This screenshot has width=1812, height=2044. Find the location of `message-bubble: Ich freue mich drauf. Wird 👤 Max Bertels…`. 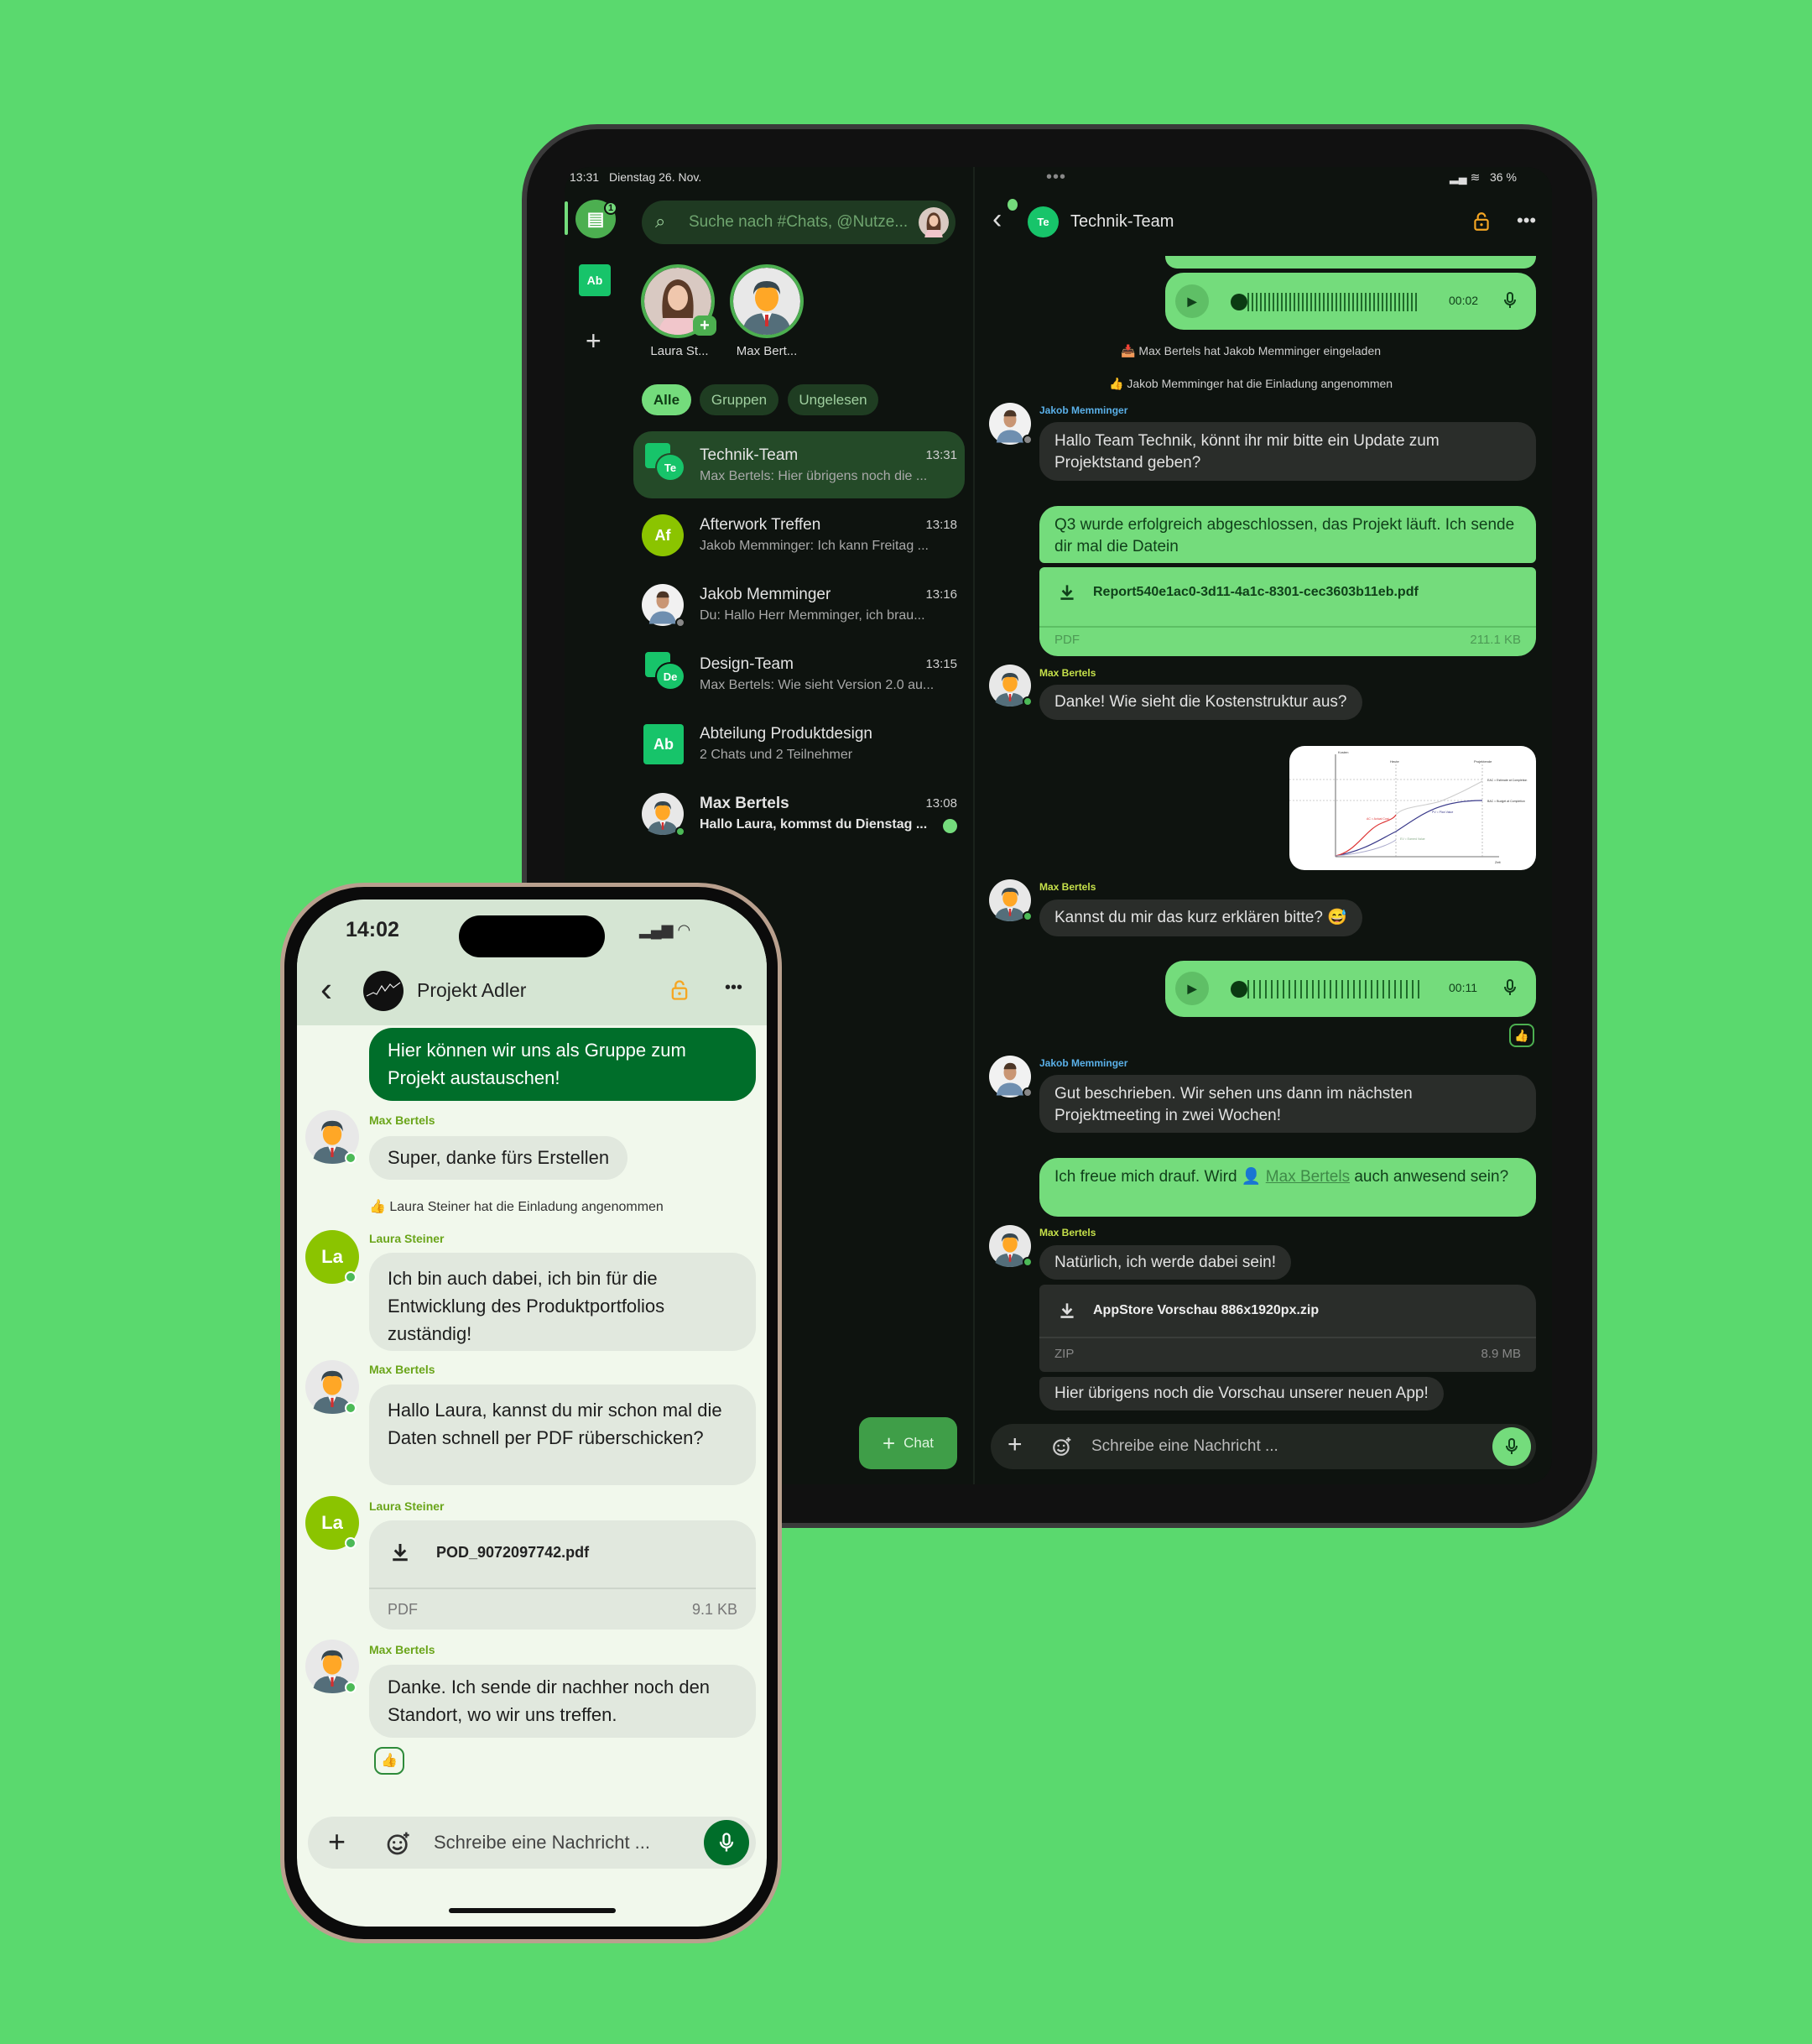

message-bubble: Ich freue mich drauf. Wird 👤 Max Bertels… is located at coordinates (1287, 1187).